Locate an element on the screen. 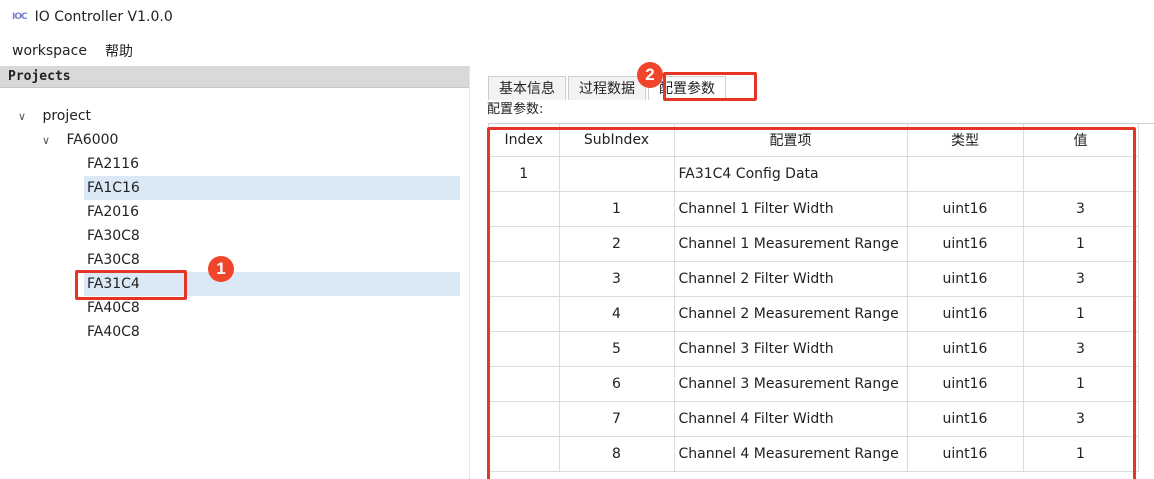 This screenshot has width=1154, height=479. tree-node-device: ∨ FA6000 is located at coordinates (80, 140).